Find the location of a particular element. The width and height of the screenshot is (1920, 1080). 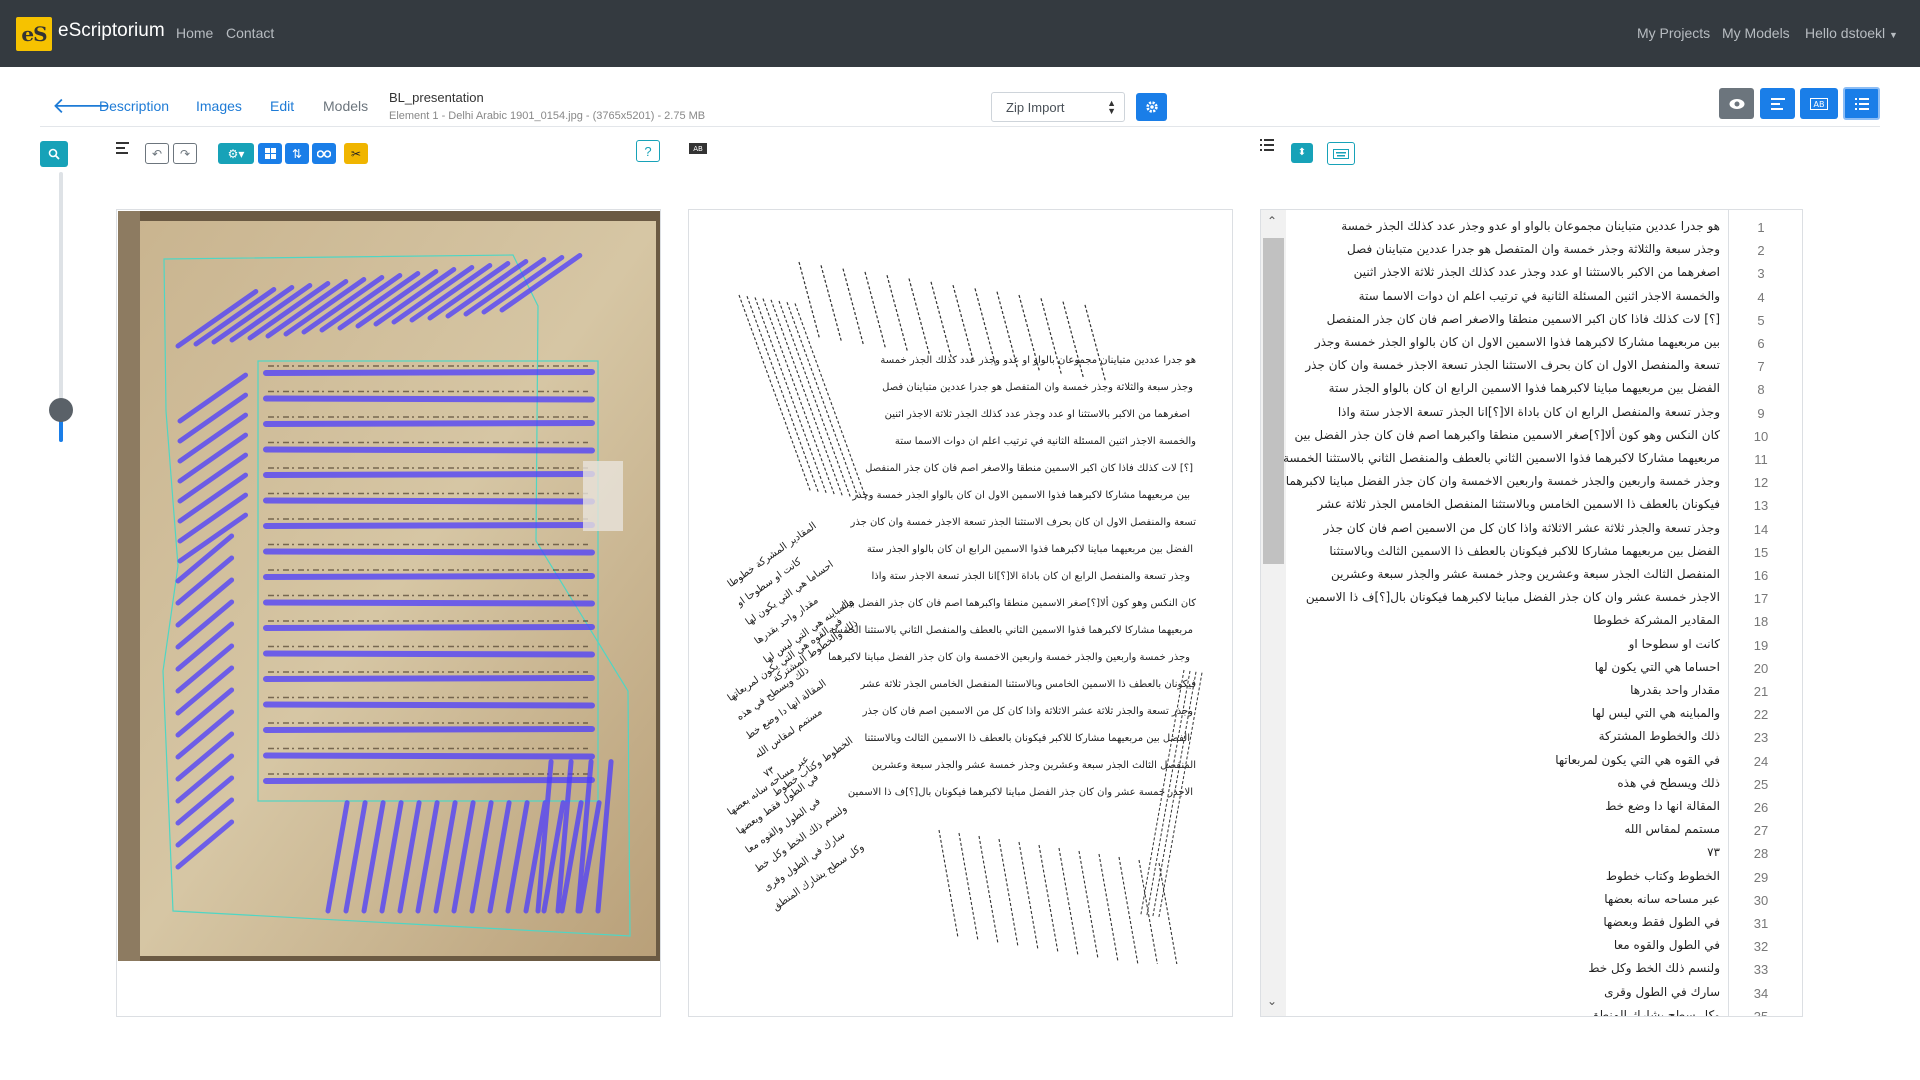

list-item: والمباينه هي التي ليس لها 22 is located at coordinates (1544, 714).